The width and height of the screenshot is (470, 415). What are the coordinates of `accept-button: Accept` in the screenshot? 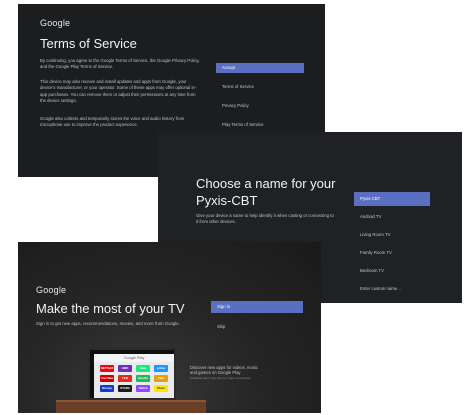 It's located at (260, 68).